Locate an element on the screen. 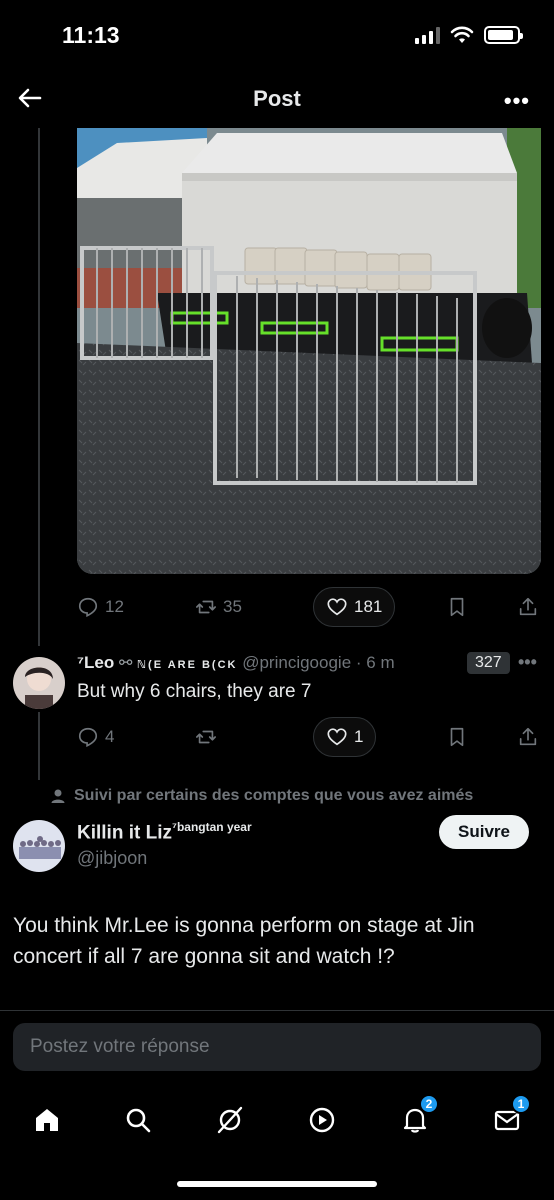 Image resolution: width=554 pixels, height=1200 pixels. author-display-name: Killin it Liz⁷bangtan year is located at coordinates (164, 832).